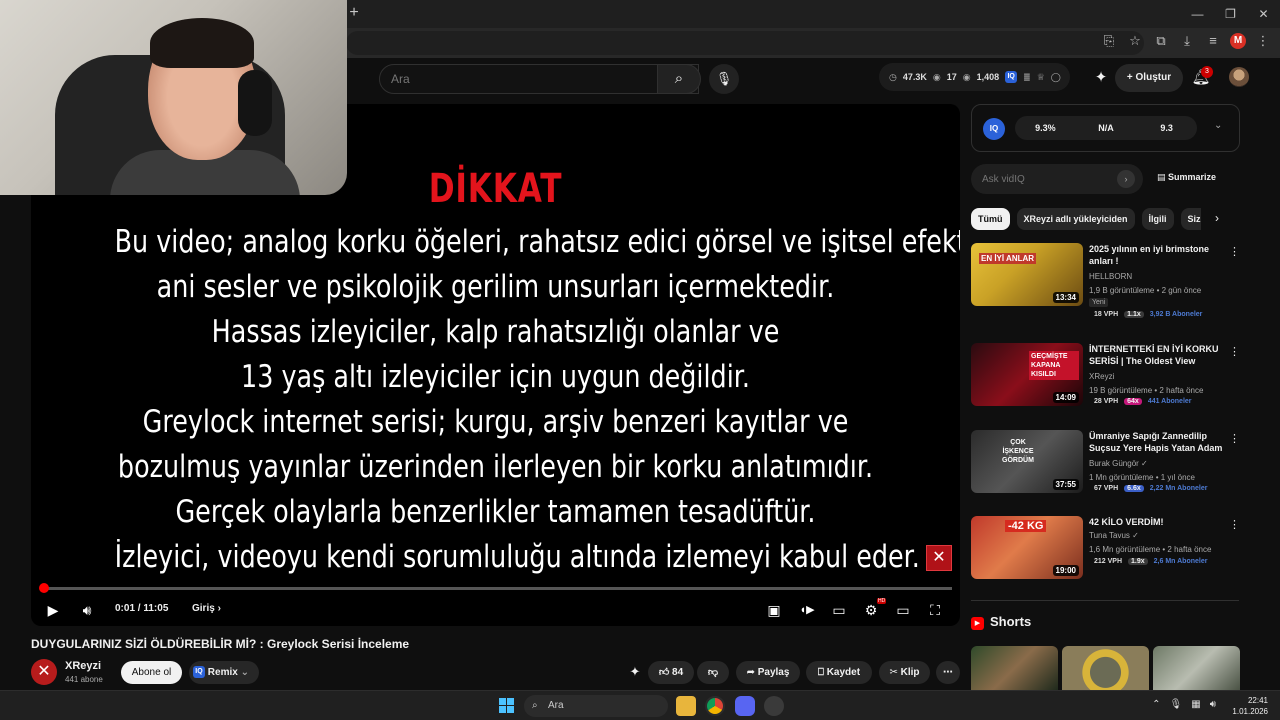 The image size is (1280, 720). Describe the element at coordinates (904, 672) in the screenshot. I see `clip-button: ✂ Klip` at that location.